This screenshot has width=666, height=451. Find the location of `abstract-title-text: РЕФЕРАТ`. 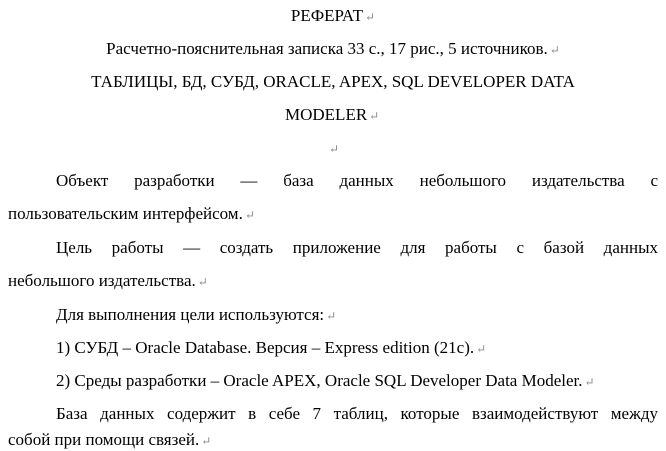

abstract-title-text: РЕФЕРАТ is located at coordinates (327, 15).